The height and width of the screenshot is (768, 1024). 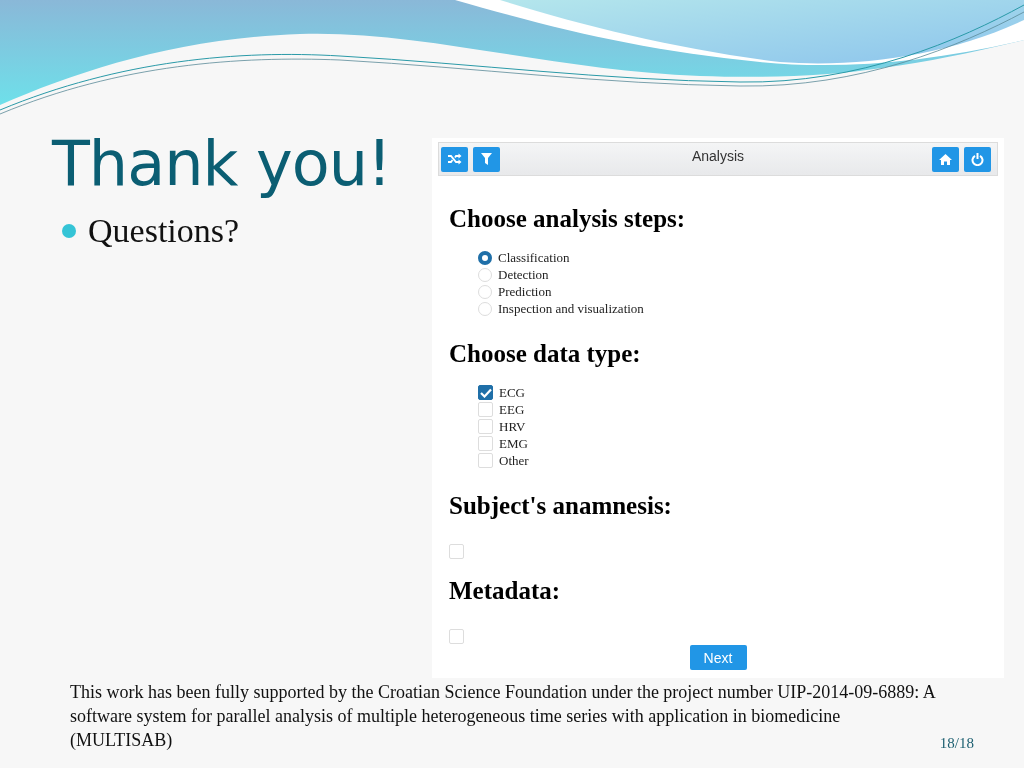 What do you see at coordinates (164, 231) in the screenshot?
I see `bullet-text: Questions?` at bounding box center [164, 231].